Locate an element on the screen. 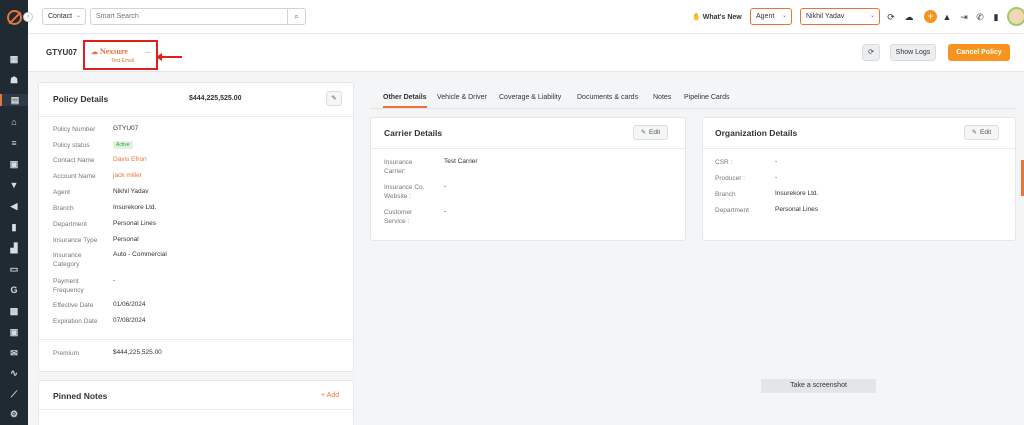 The image size is (1024, 425). cloud-icon: ☁ is located at coordinates (909, 17).